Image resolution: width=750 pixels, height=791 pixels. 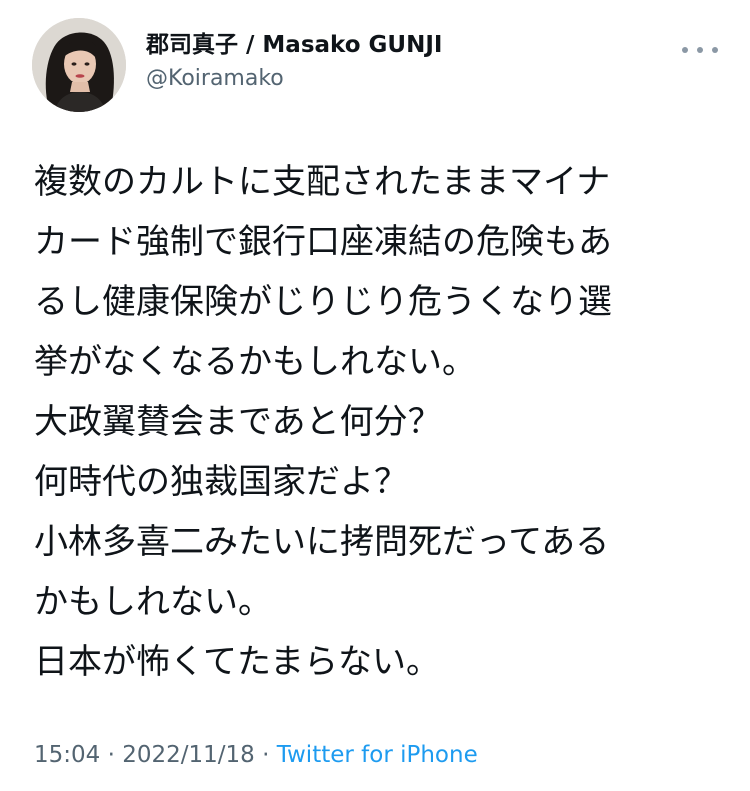 What do you see at coordinates (377, 755) in the screenshot?
I see `tweet-source-link: Twitter for iPhone` at bounding box center [377, 755].